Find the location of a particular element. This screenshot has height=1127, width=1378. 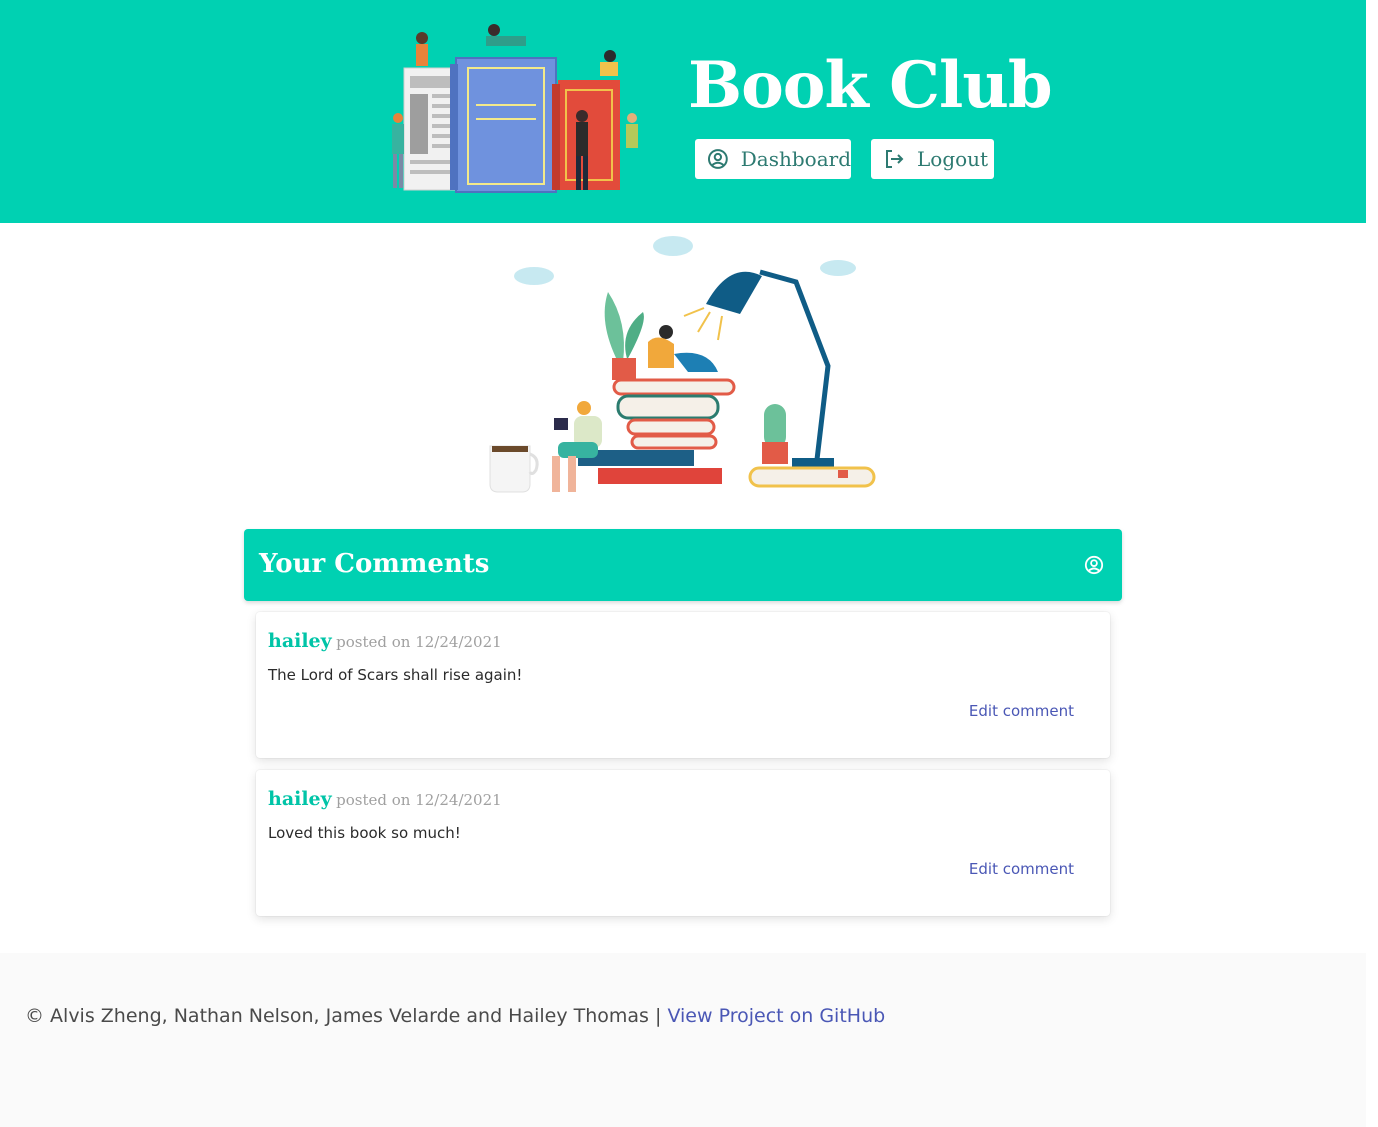

comment-text: Loved this book so much! is located at coordinates (364, 833).